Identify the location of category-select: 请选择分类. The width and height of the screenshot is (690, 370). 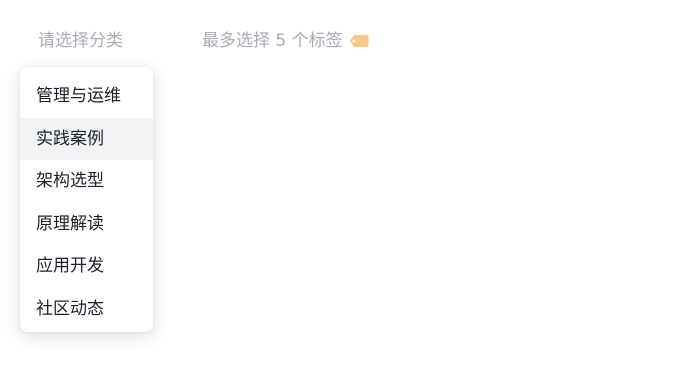
(80, 41).